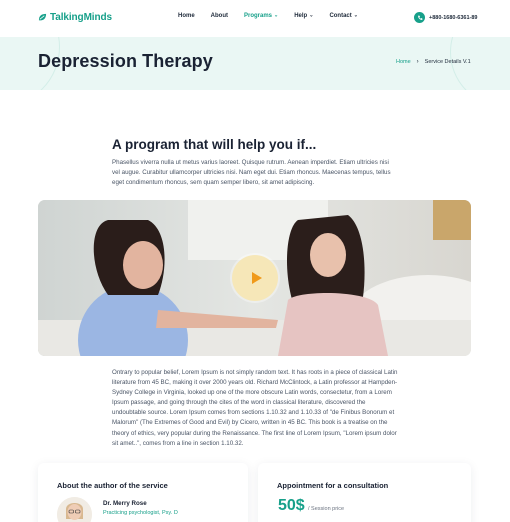 This screenshot has width=510, height=522. I want to click on breadcrumb-home-link: Home, so click(403, 62).